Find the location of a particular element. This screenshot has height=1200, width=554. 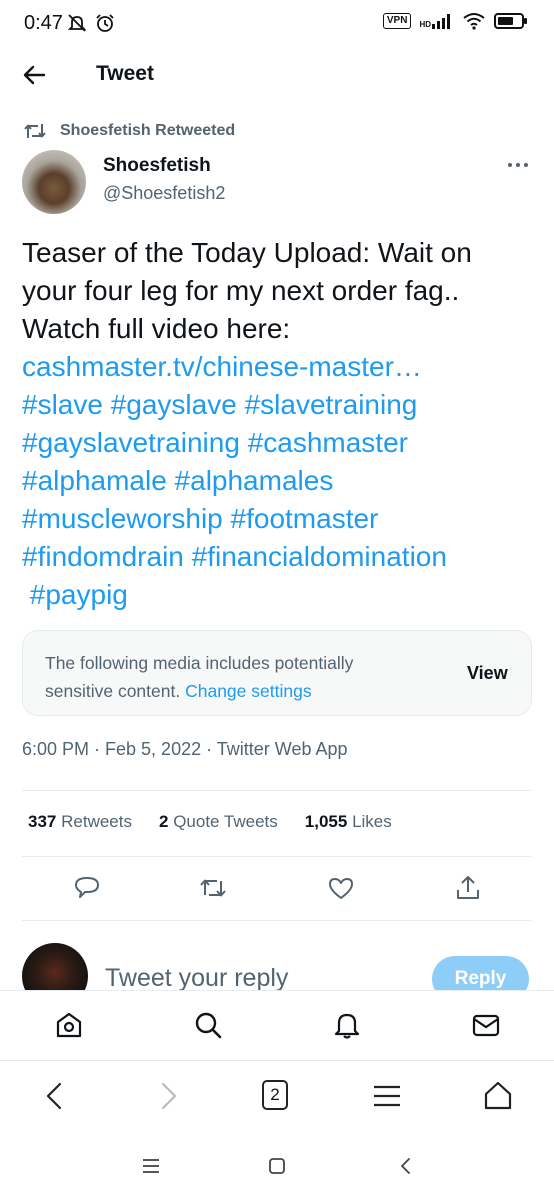

browser-home-icon is located at coordinates (498, 1096).